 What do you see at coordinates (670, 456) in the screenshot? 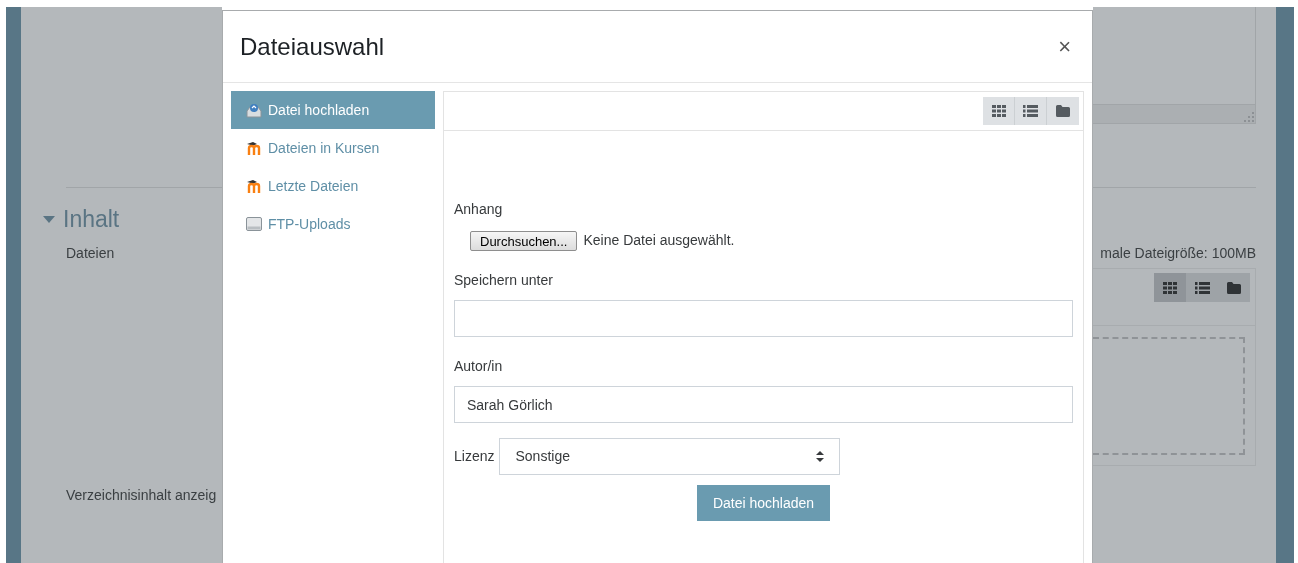
I see `license-select: Sonstige` at bounding box center [670, 456].